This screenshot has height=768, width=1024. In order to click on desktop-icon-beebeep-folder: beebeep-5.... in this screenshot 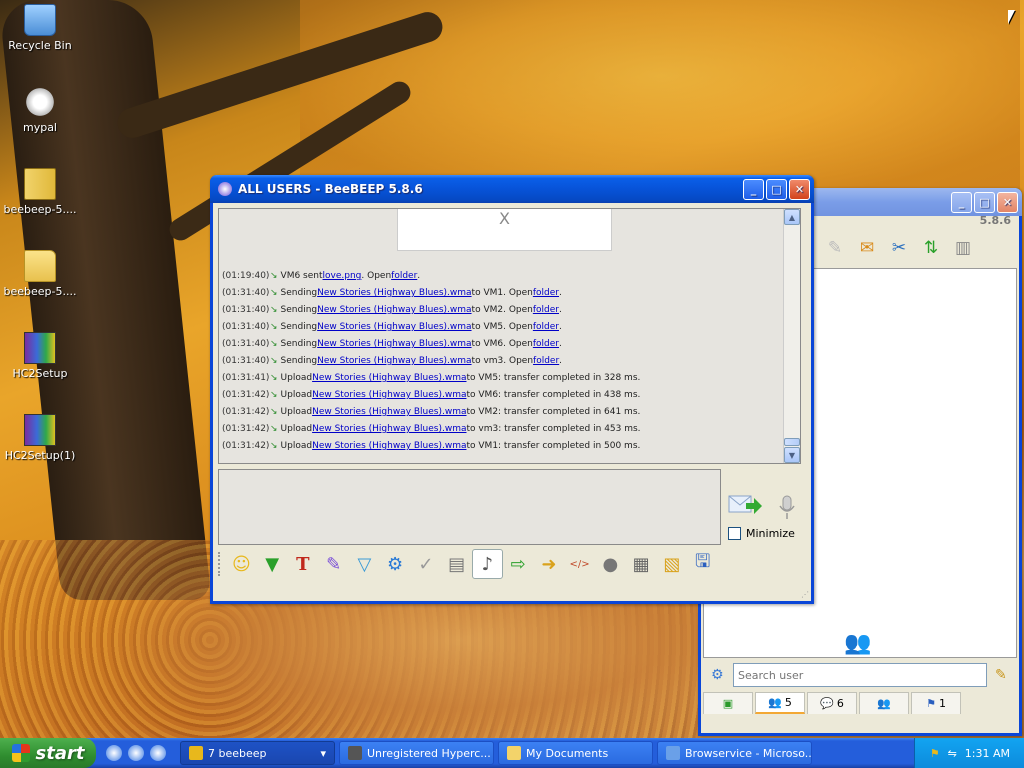, I will do `click(40, 274)`.